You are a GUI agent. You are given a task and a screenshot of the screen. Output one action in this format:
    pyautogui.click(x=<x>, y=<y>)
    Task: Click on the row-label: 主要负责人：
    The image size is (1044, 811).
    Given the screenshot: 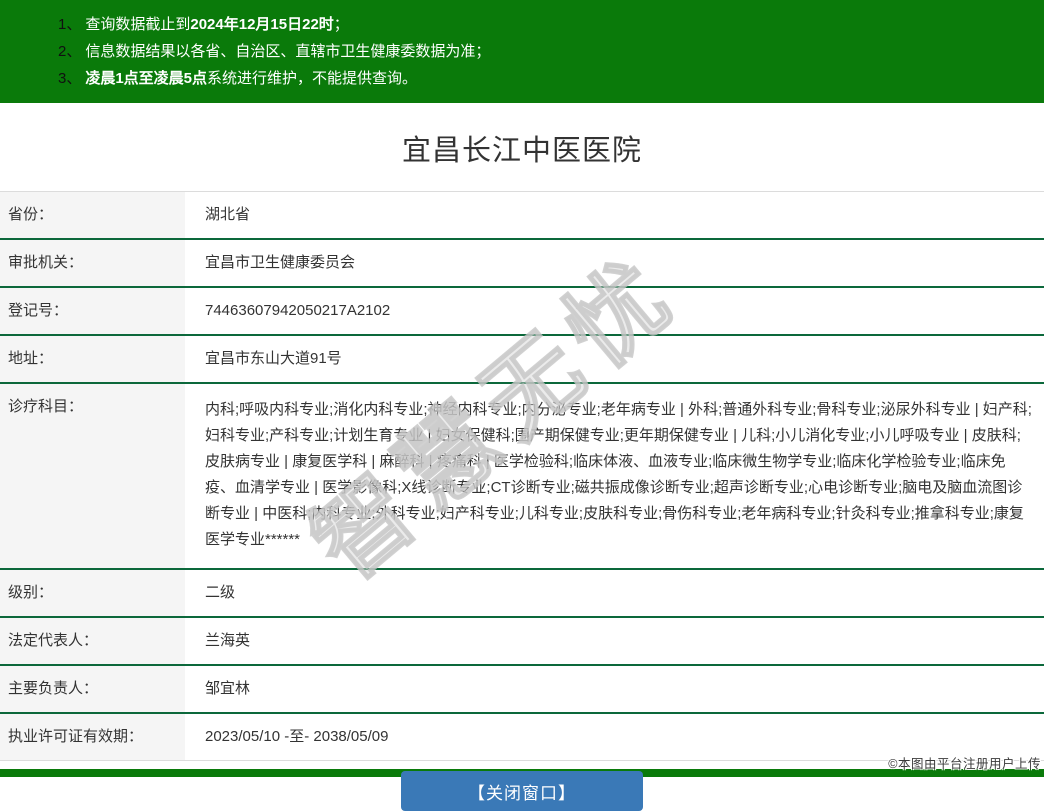 What is the action you would take?
    pyautogui.click(x=92, y=689)
    